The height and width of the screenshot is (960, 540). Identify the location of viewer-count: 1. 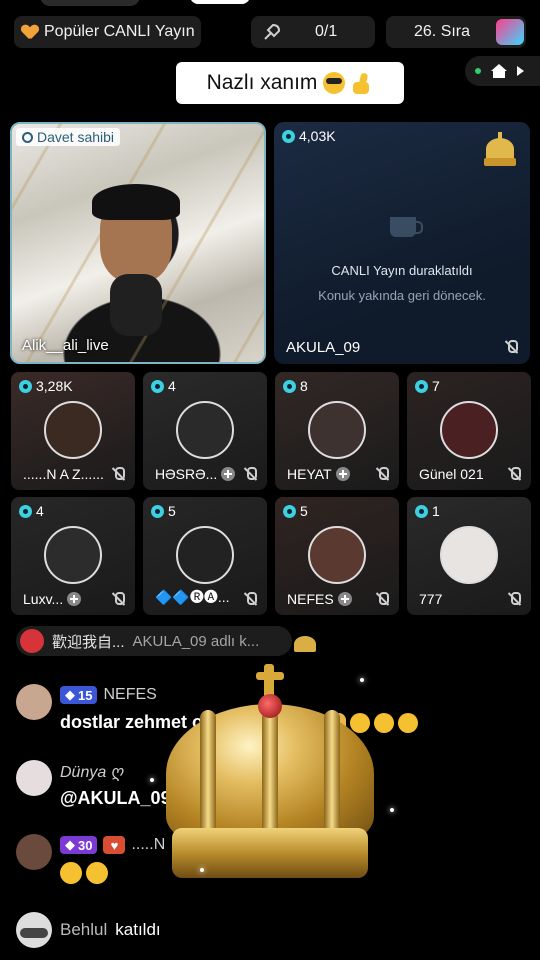
(427, 511).